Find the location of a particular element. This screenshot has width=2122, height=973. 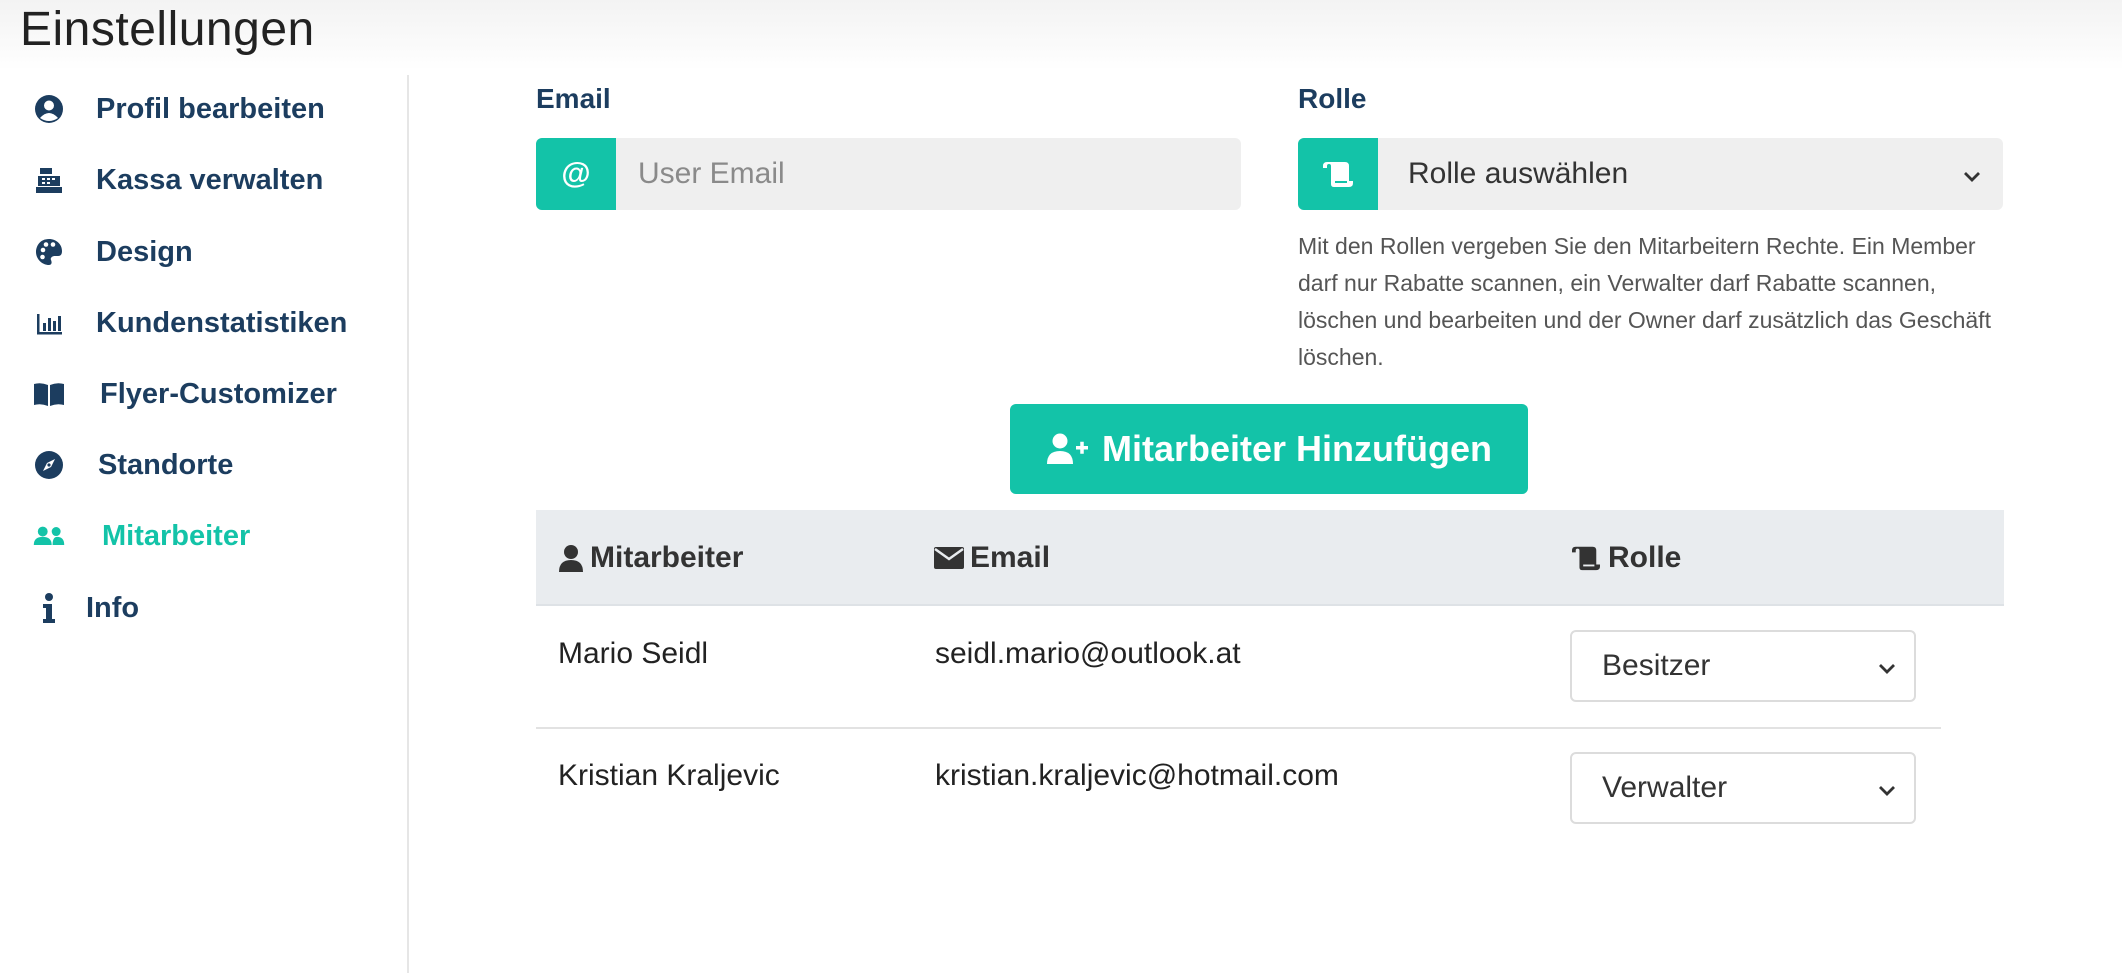

page-title: Einstellungen is located at coordinates (167, 29).